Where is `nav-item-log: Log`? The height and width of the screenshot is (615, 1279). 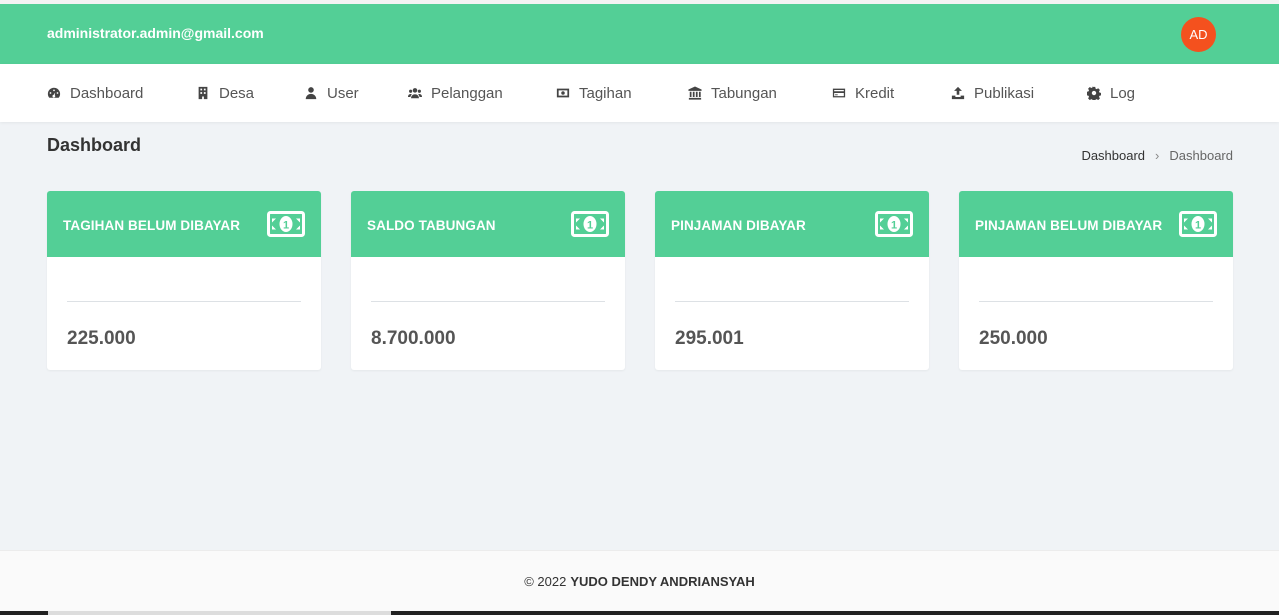 nav-item-log: Log is located at coordinates (1111, 93).